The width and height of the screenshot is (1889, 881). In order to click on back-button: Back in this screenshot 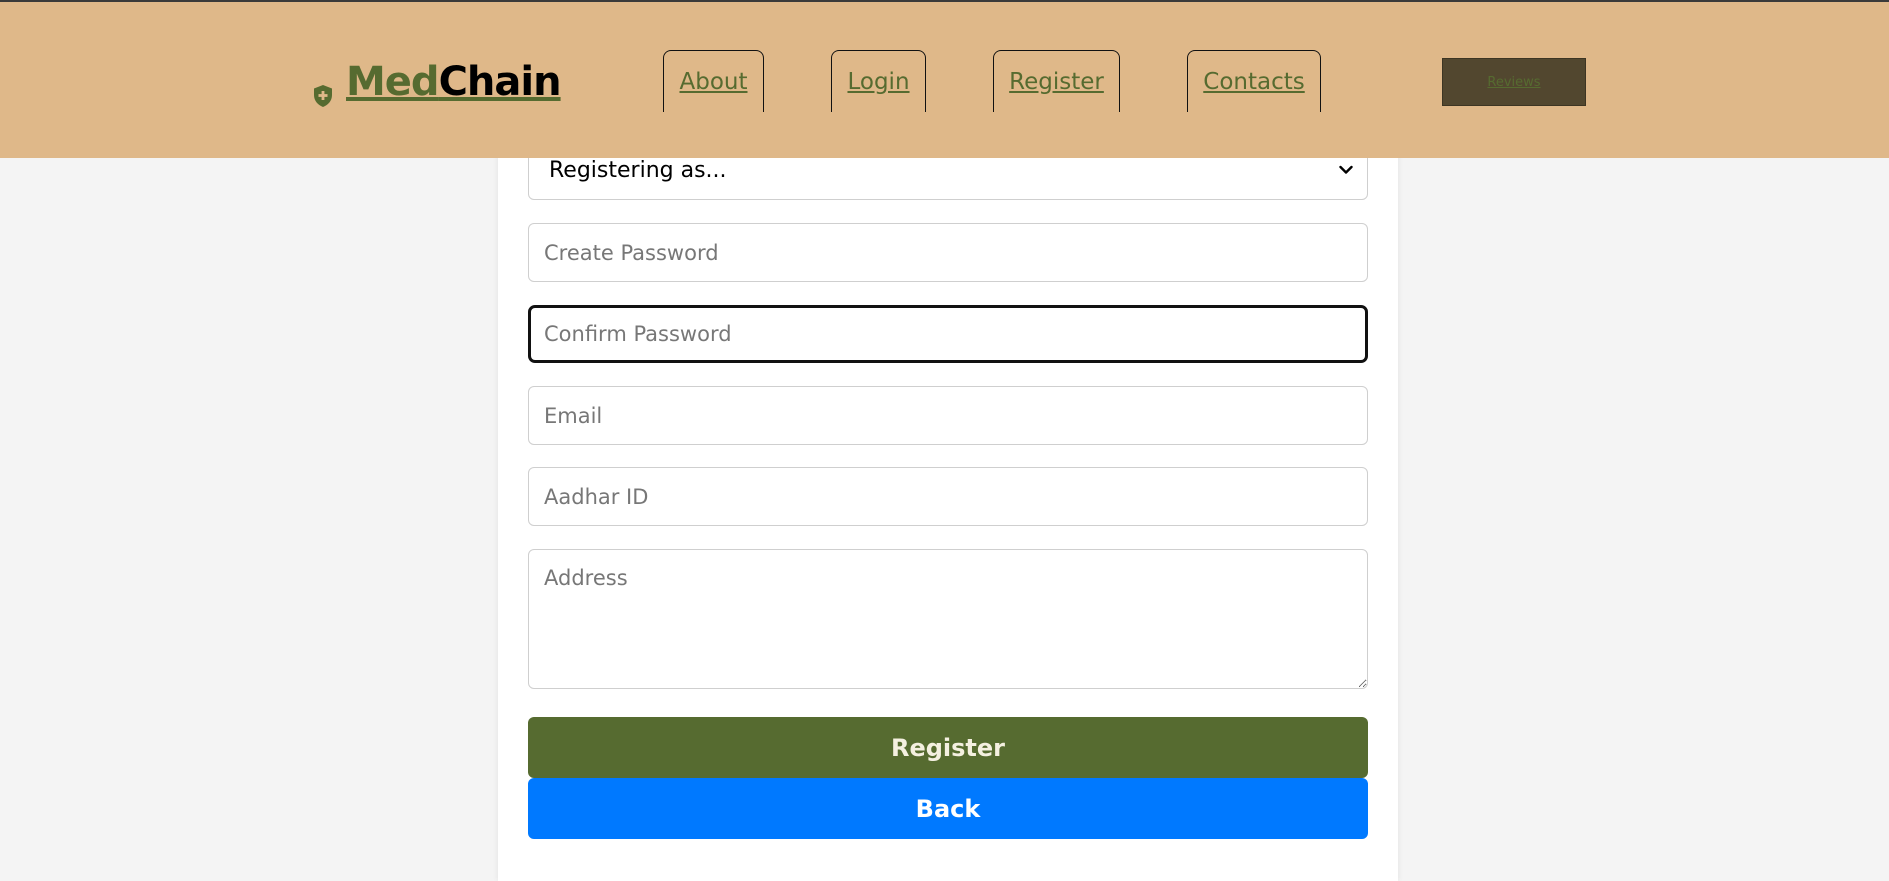, I will do `click(948, 808)`.